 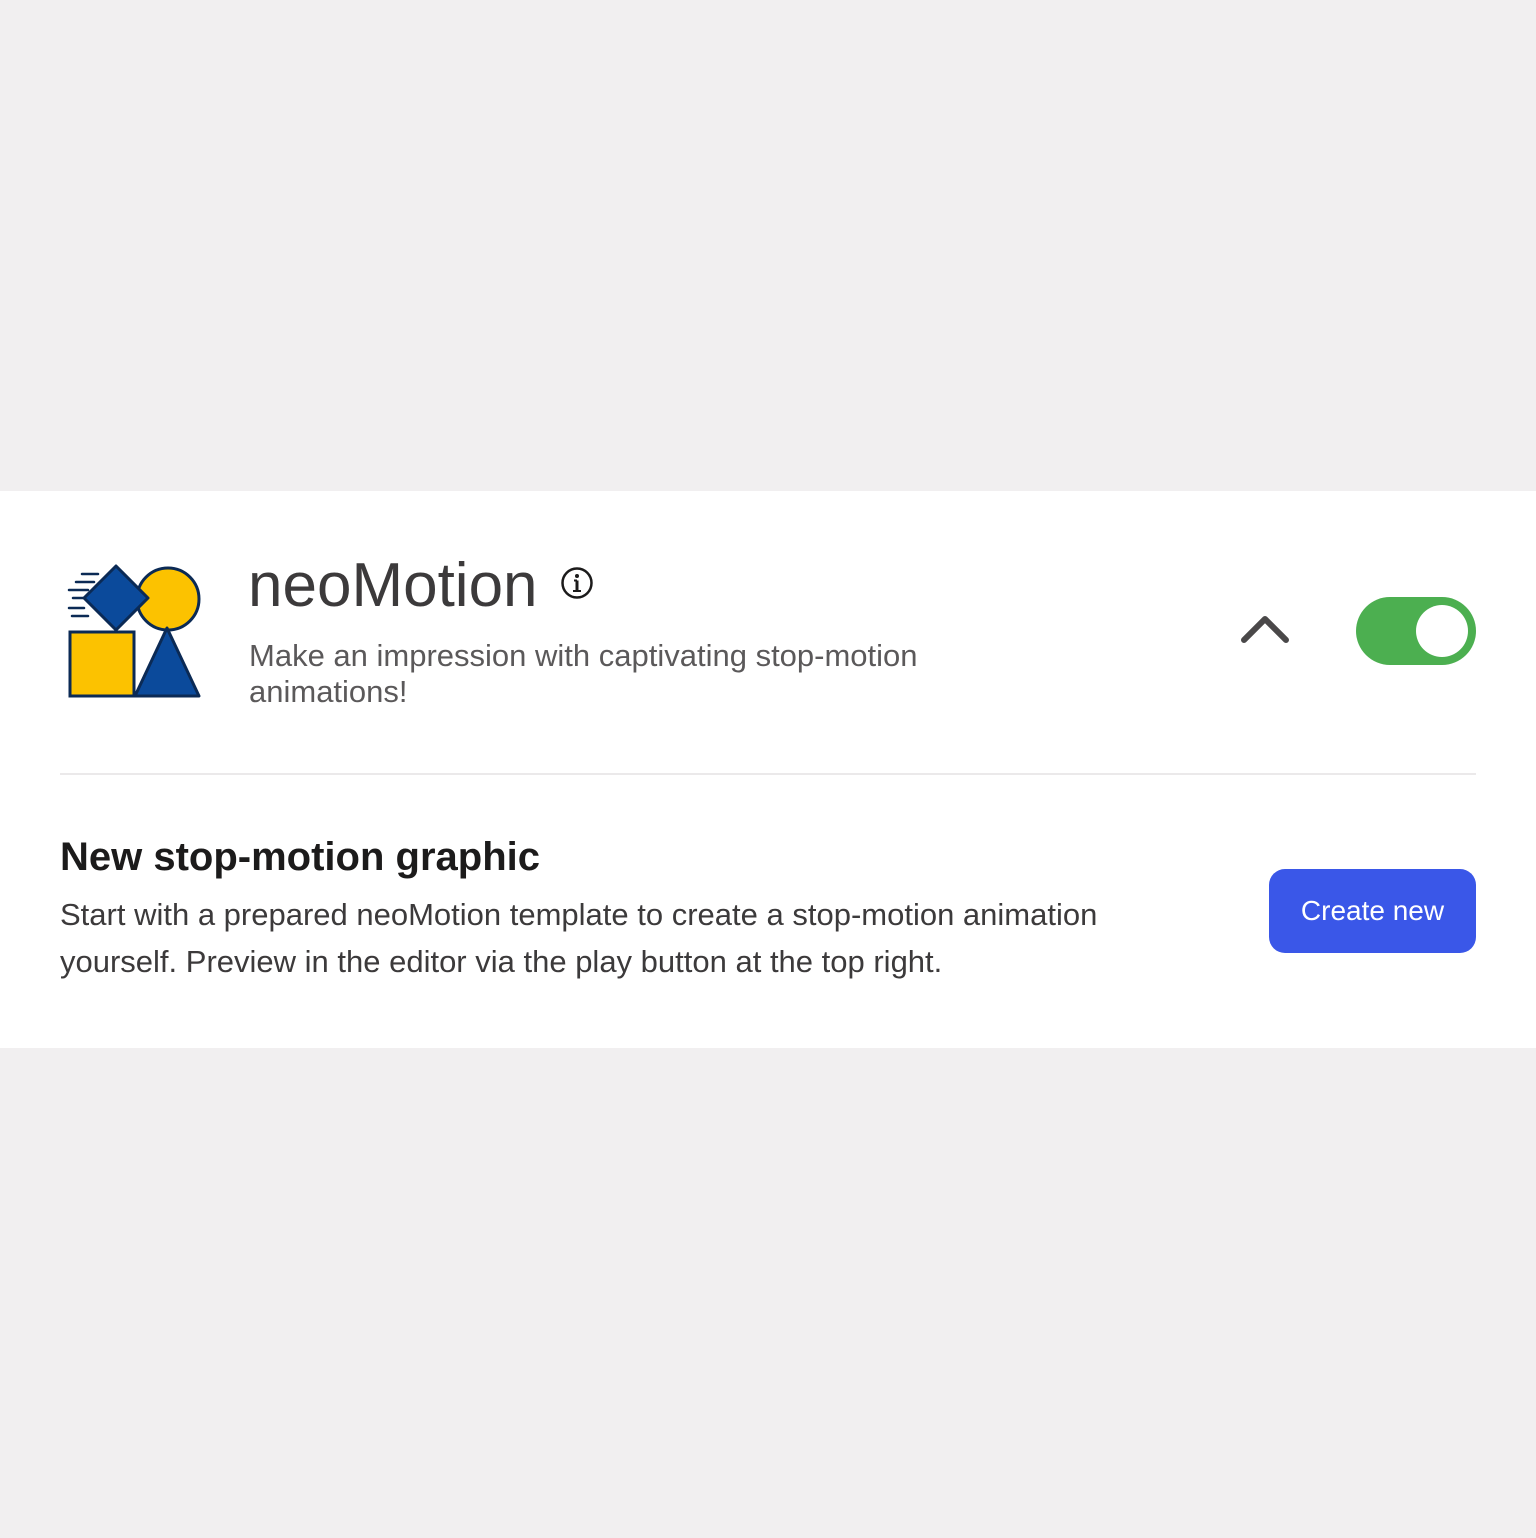 I want to click on chevron-up-icon, so click(x=1265, y=629).